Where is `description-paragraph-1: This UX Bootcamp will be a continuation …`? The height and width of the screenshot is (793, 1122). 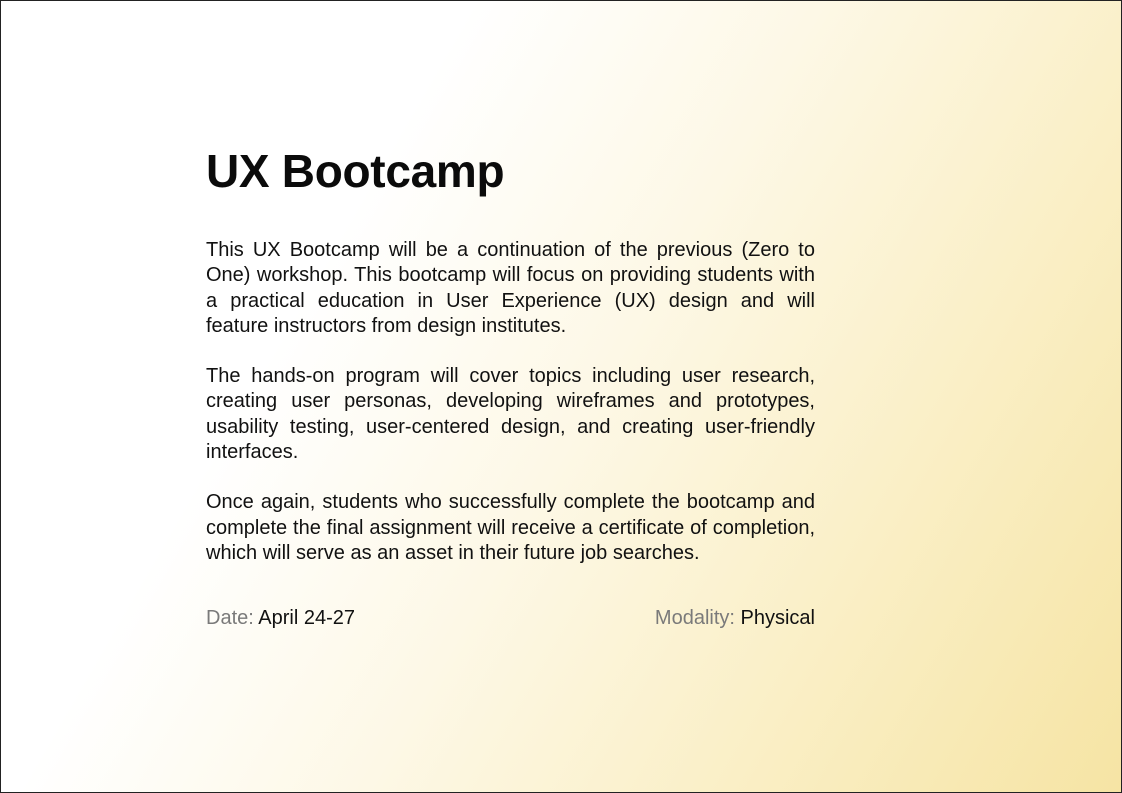 description-paragraph-1: This UX Bootcamp will be a continuation … is located at coordinates (510, 288).